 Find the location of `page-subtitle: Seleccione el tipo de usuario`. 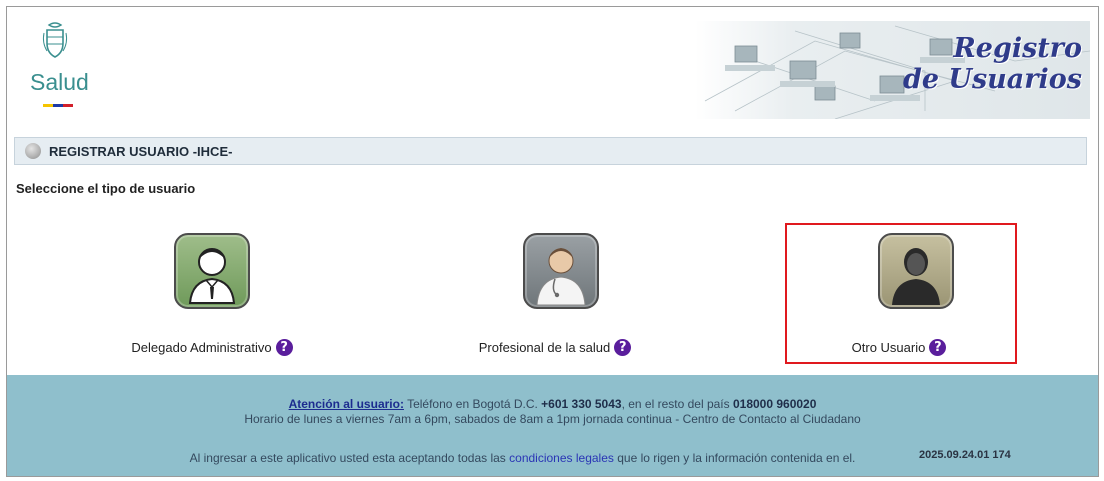

page-subtitle: Seleccione el tipo de usuario is located at coordinates (106, 188).